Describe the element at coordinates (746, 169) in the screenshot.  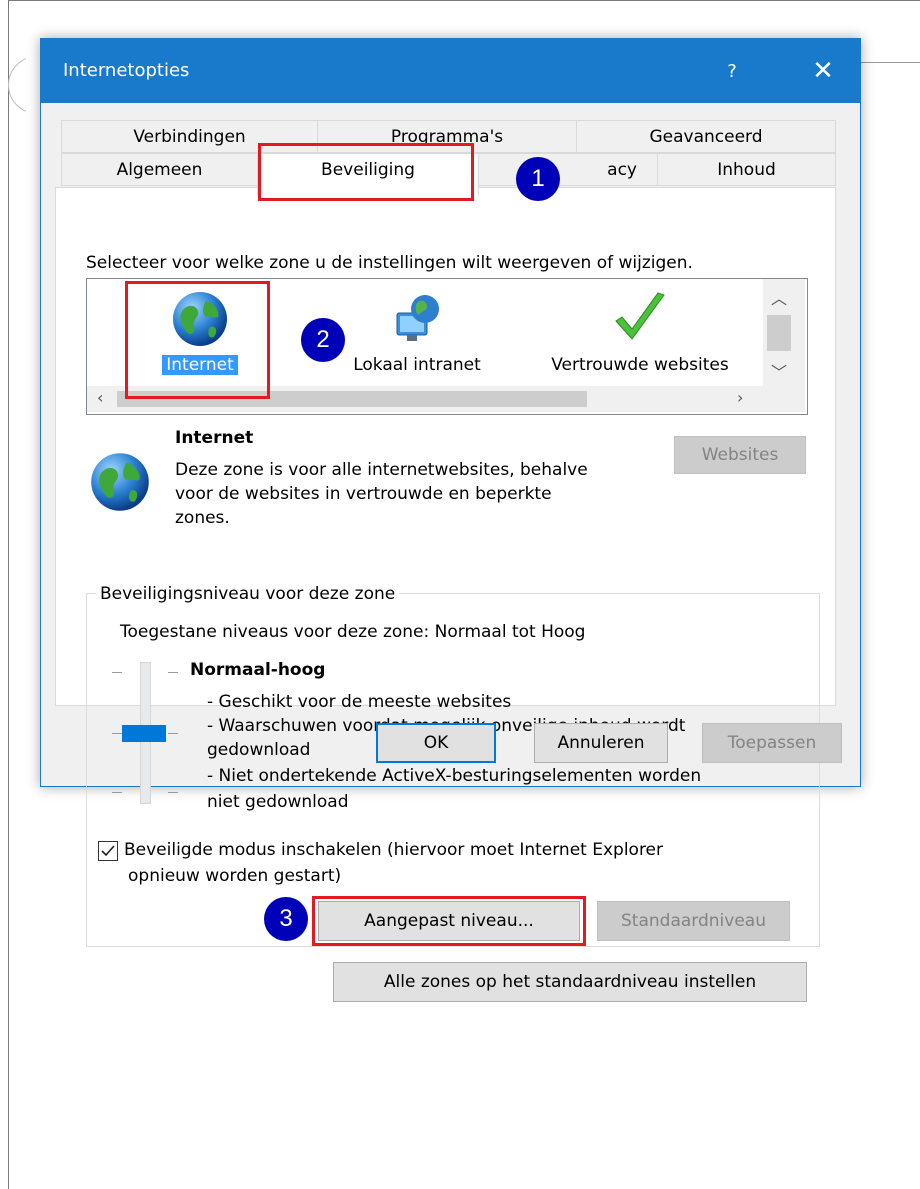
I see `tab-inhoud: Inhoud` at that location.